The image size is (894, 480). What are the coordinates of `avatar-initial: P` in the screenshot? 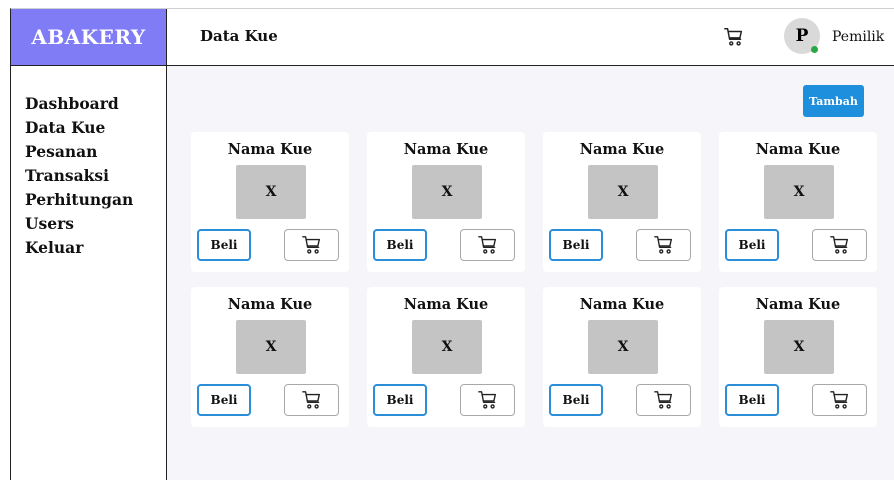 It's located at (802, 36).